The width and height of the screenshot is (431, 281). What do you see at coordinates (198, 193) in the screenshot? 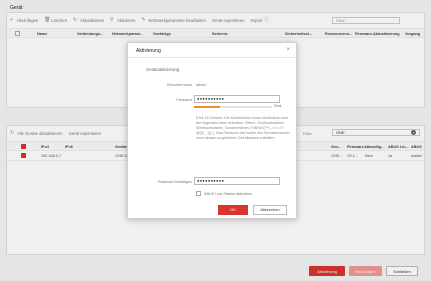
I see `link-station-checkbox` at bounding box center [198, 193].